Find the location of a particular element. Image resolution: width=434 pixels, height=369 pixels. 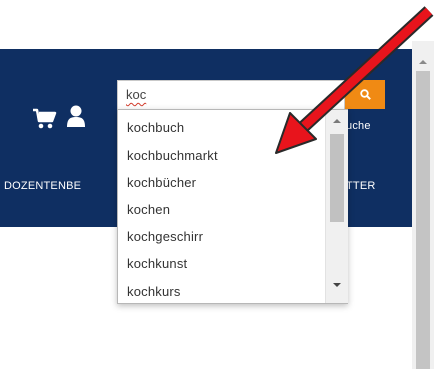

suggestion-item: kochkurs is located at coordinates (154, 291).